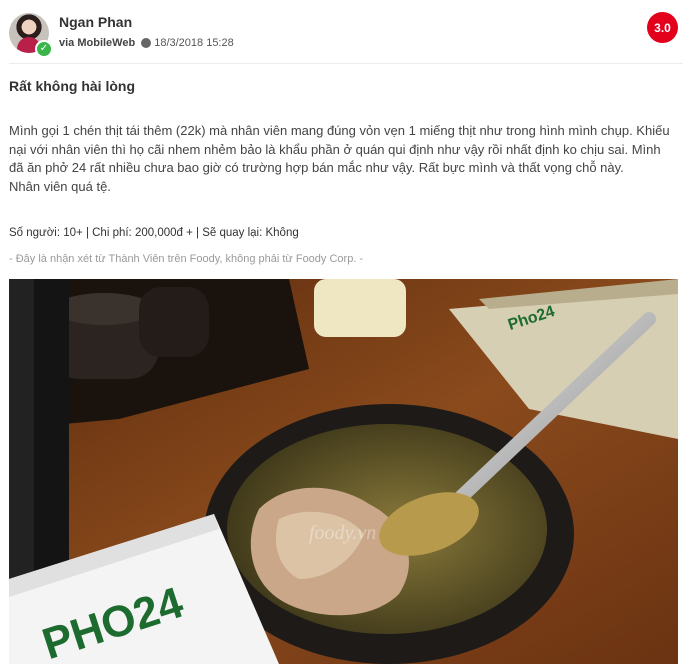 This screenshot has width=692, height=664. What do you see at coordinates (662, 27) in the screenshot?
I see `score-badge: 3.0` at bounding box center [662, 27].